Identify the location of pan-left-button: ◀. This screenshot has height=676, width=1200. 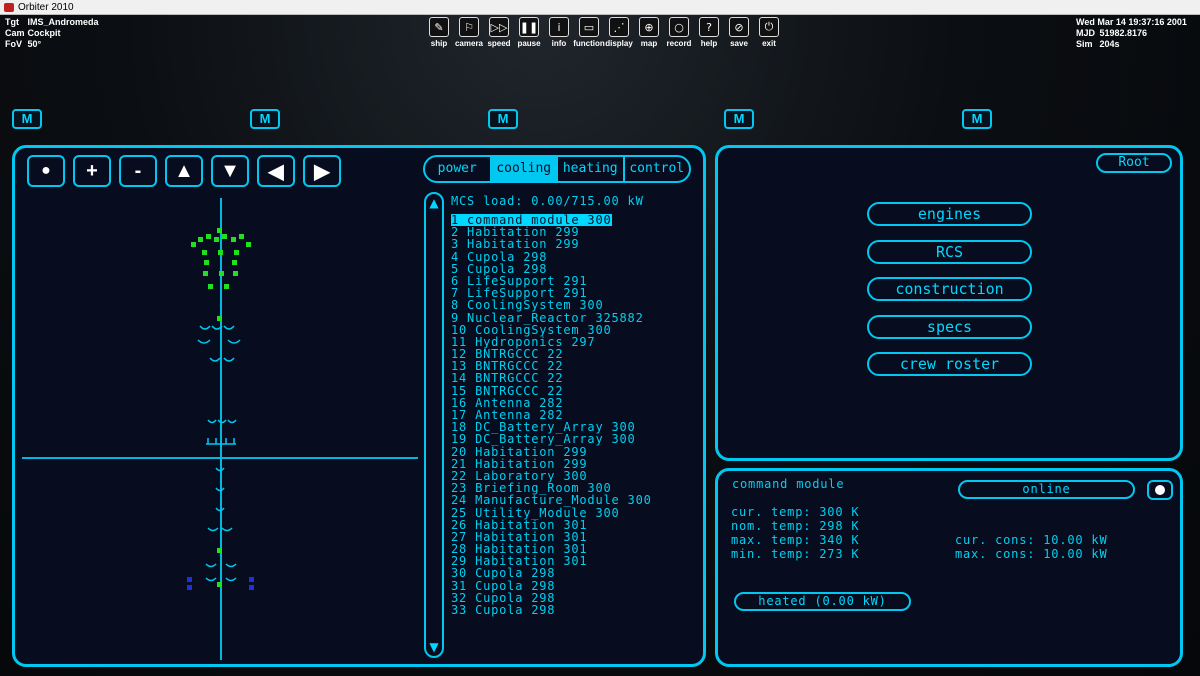
(276, 171).